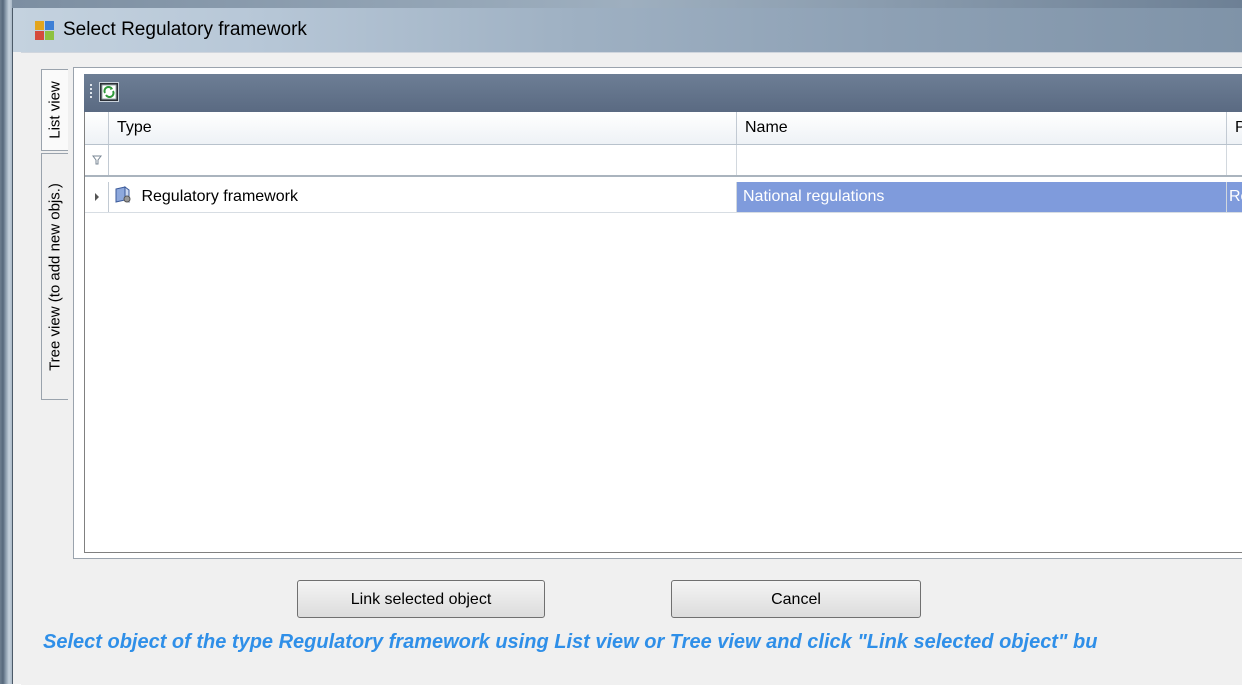 The image size is (1242, 685). I want to click on grid-header-row: Type Name Pa, so click(663, 128).